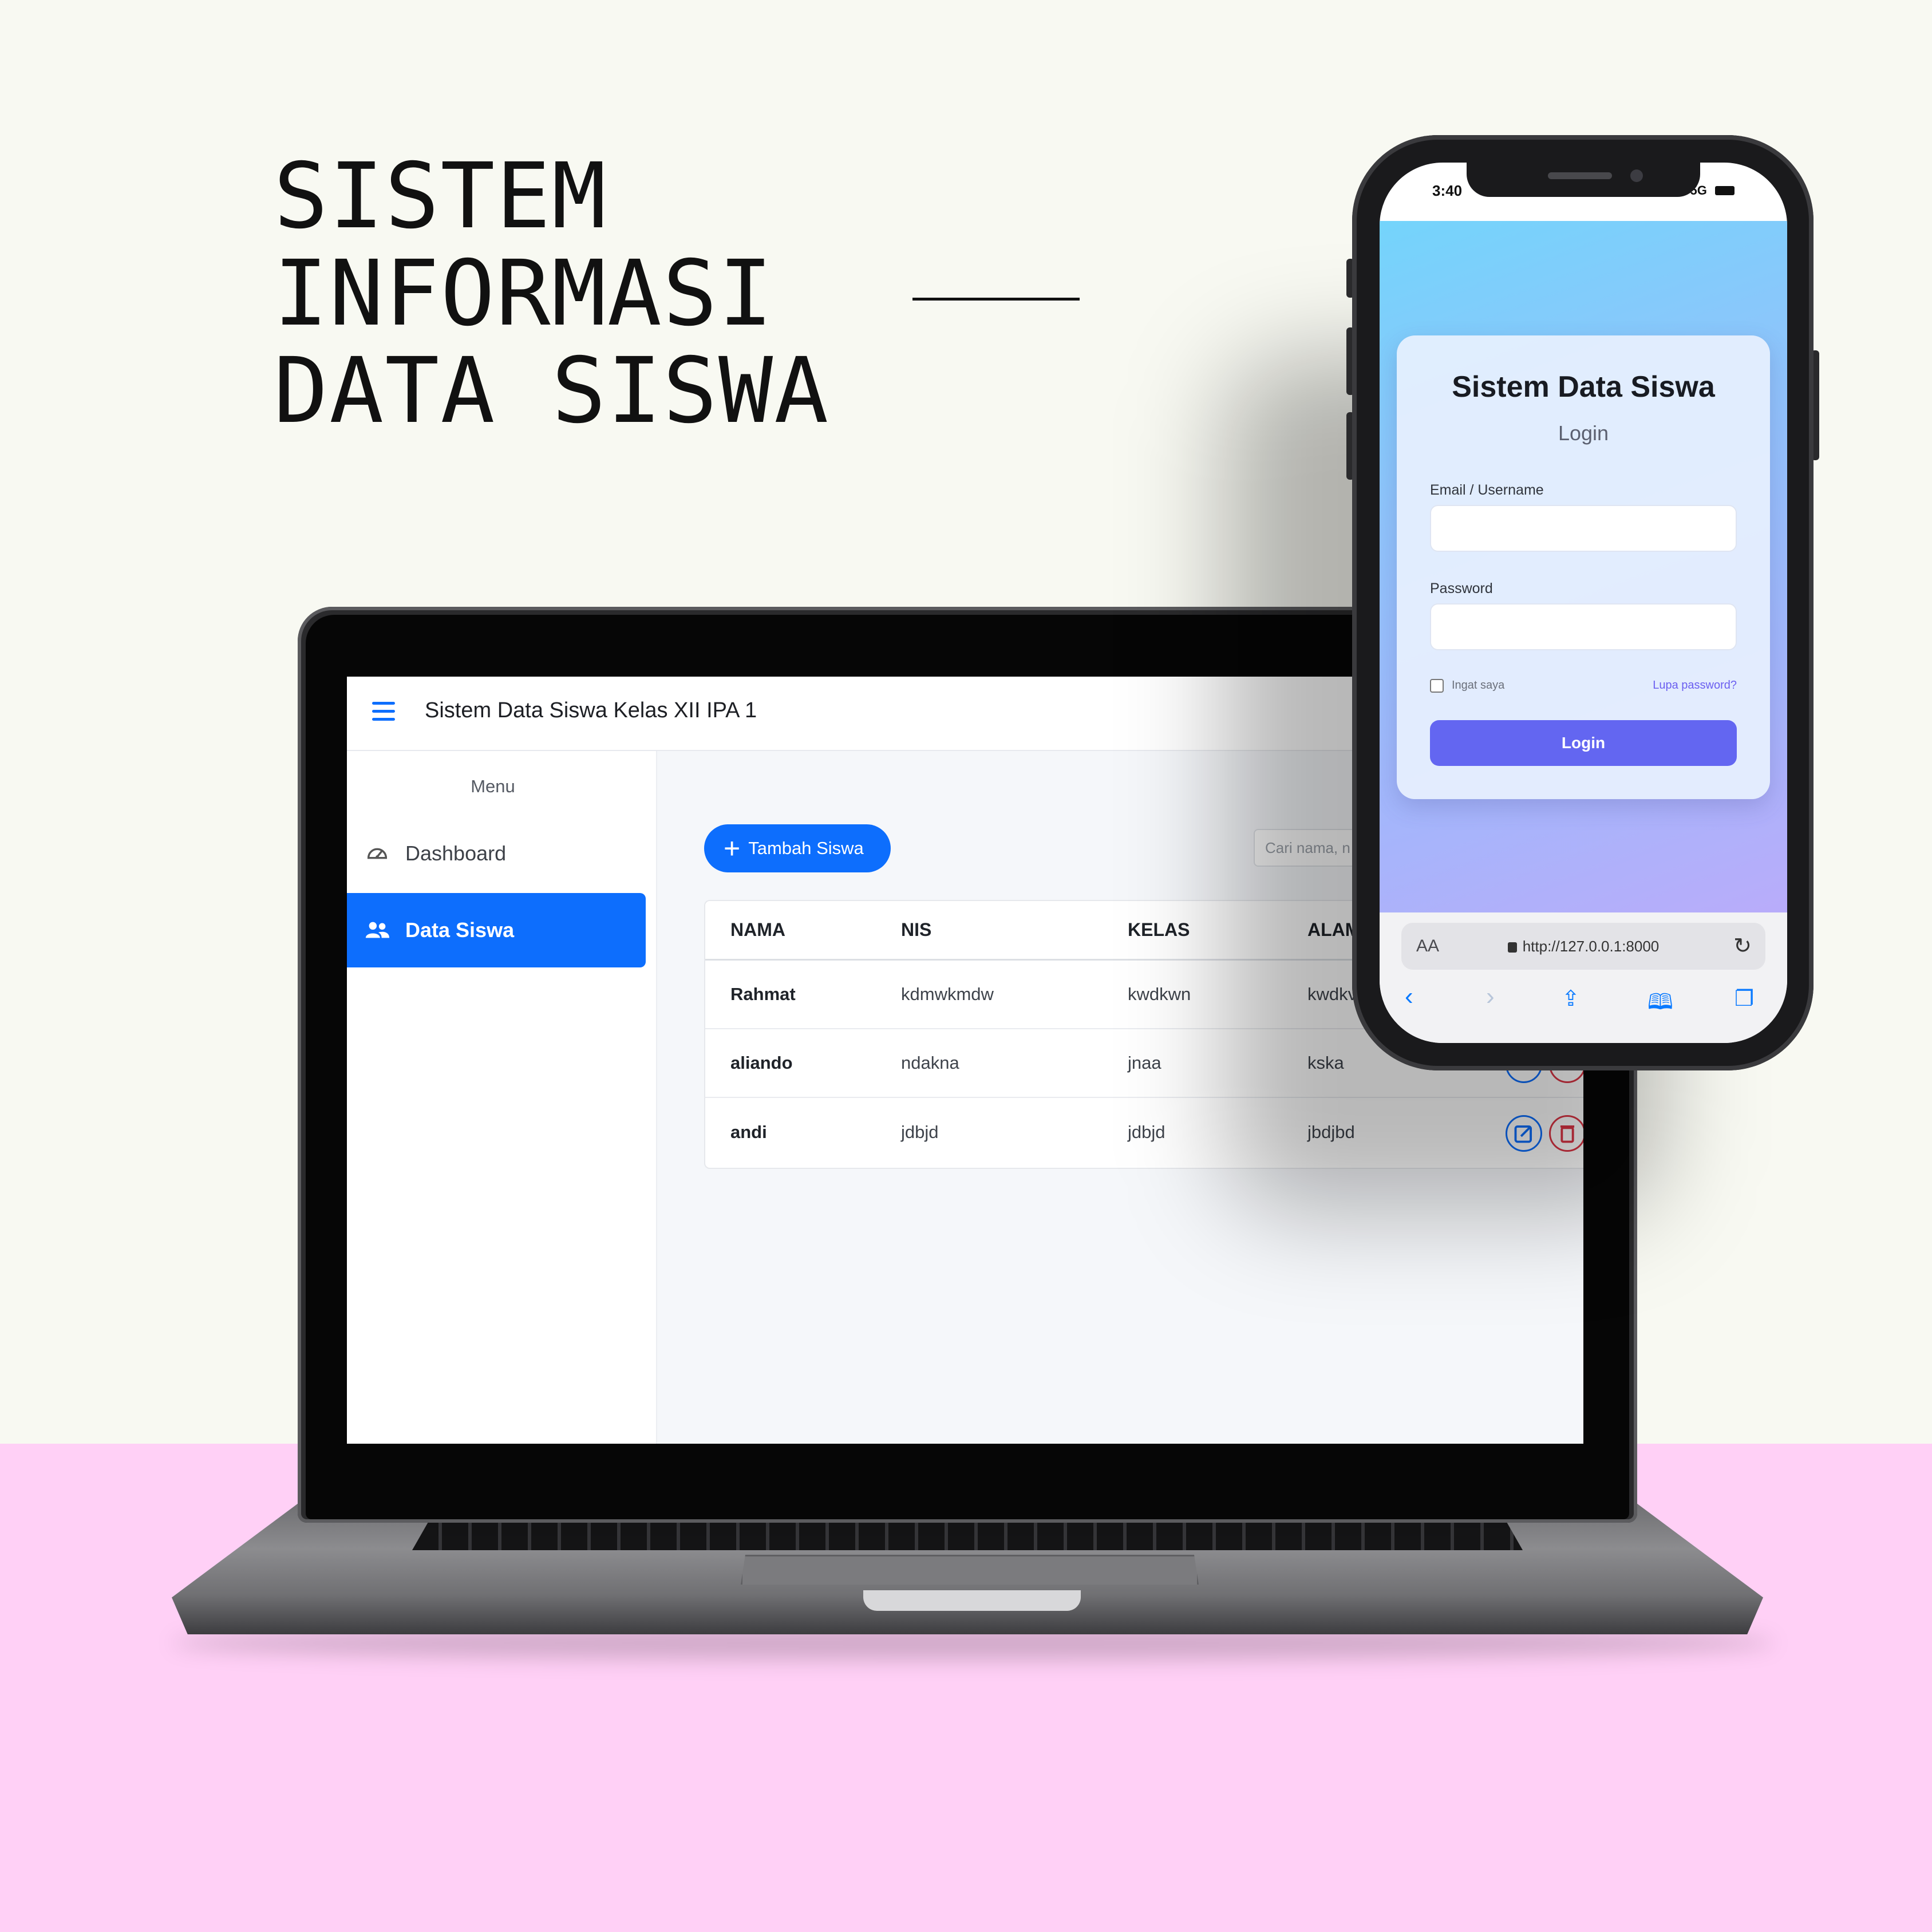  I want to click on address-bar: AA http://127.0.0.1:8000 ↻, so click(1583, 946).